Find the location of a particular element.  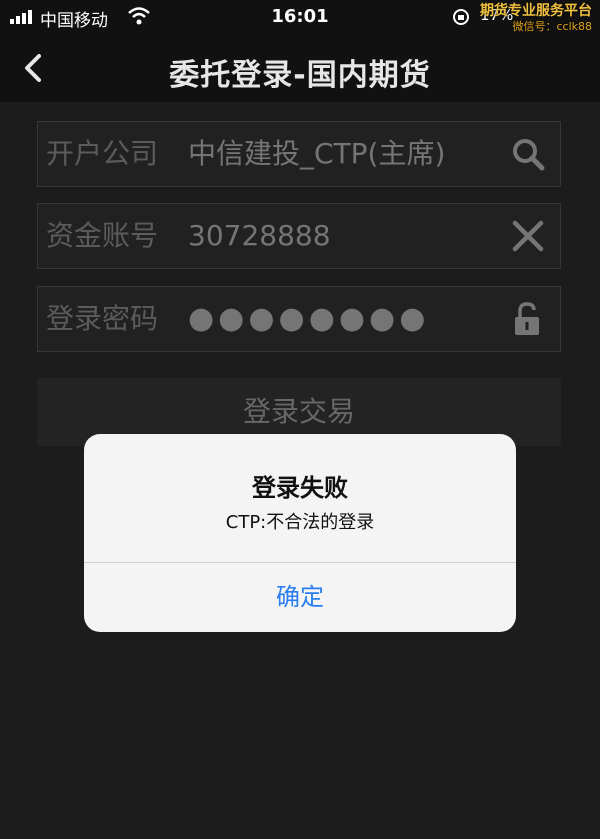

nav-bar: 委托登录-国内期货 is located at coordinates (300, 68).